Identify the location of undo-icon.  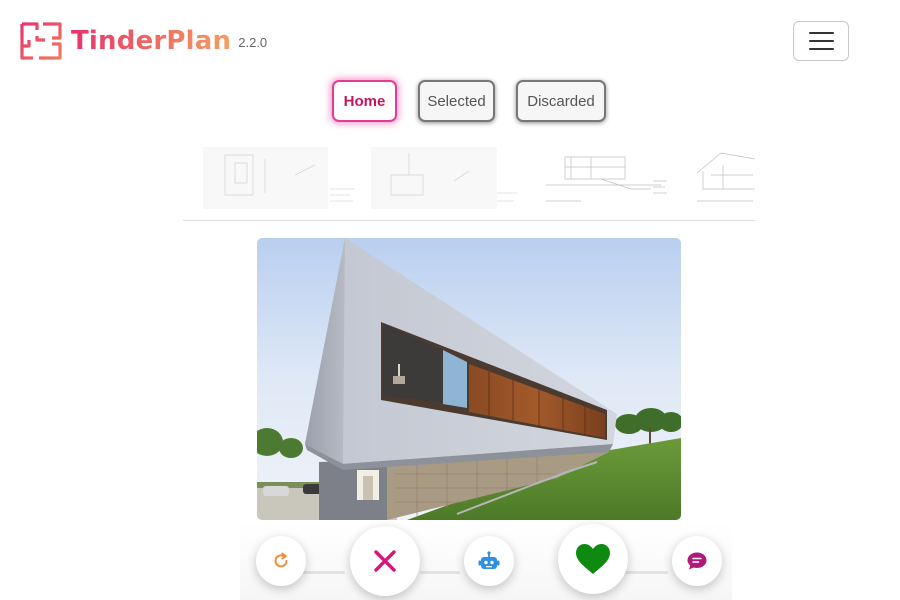
(281, 560).